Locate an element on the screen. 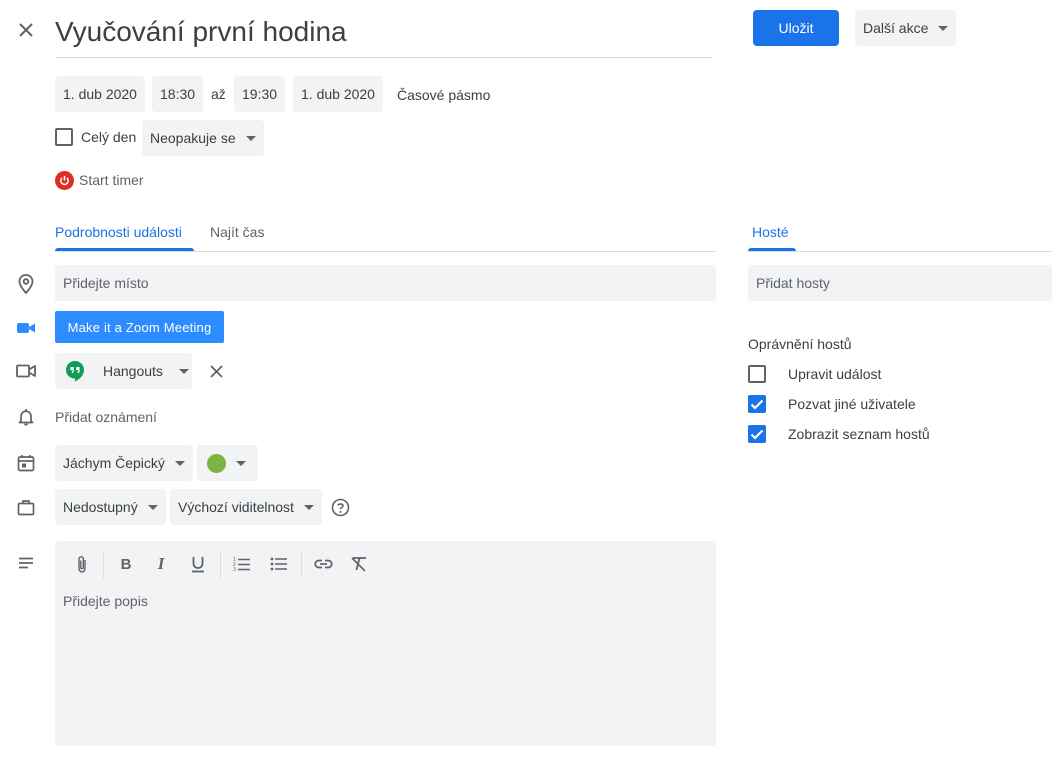 This screenshot has height=780, width=1052. description-lines-icon is located at coordinates (26, 563).